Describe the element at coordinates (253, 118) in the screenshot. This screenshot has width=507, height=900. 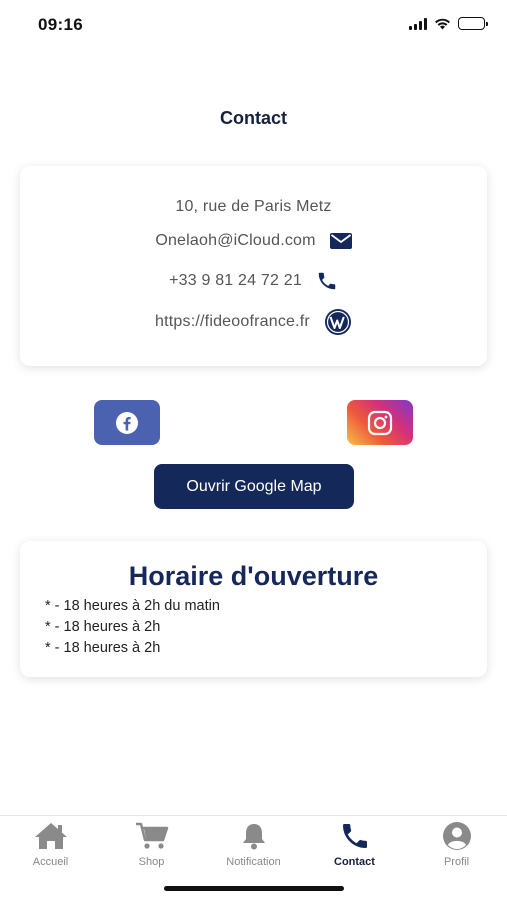
I see `page-title: Contact` at that location.